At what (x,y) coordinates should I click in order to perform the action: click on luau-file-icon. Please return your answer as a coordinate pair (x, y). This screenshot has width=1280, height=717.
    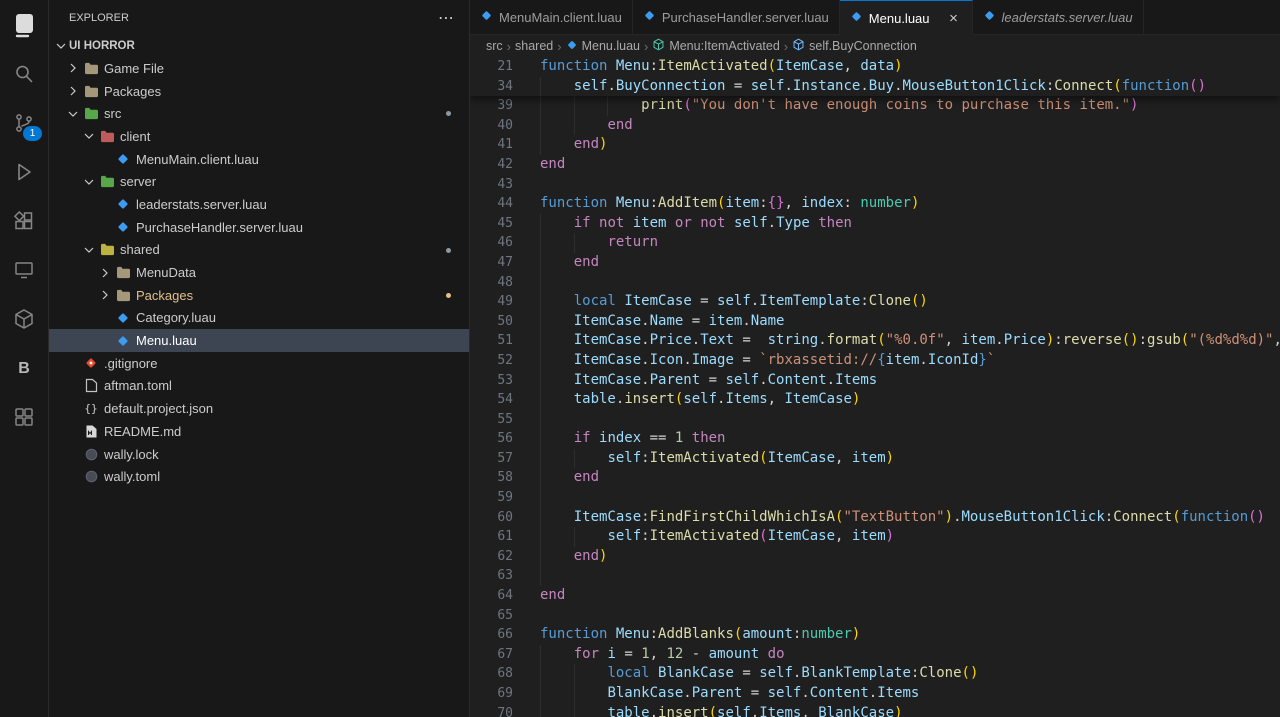
    Looking at the image, I should click on (123, 227).